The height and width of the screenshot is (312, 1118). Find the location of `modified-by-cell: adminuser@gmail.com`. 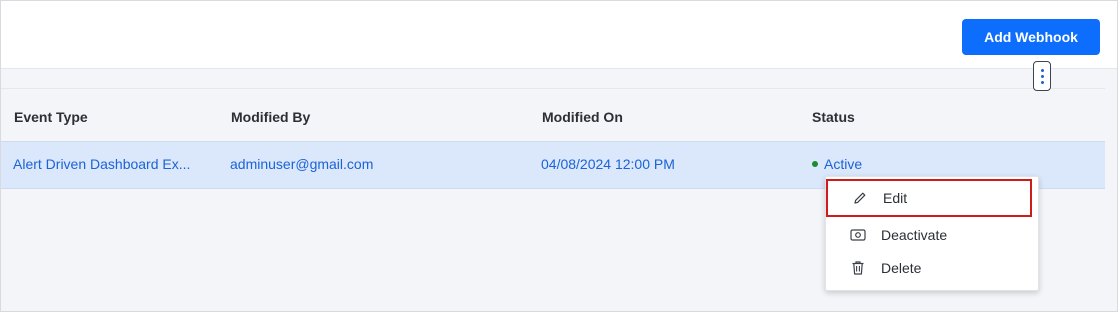

modified-by-cell: adminuser@gmail.com is located at coordinates (302, 164).